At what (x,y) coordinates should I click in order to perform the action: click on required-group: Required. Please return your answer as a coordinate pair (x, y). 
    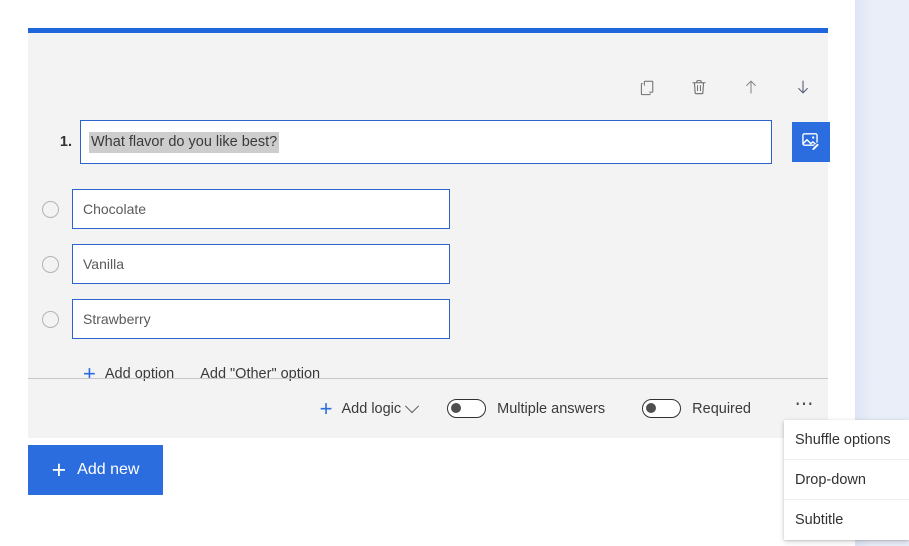
    Looking at the image, I should click on (696, 408).